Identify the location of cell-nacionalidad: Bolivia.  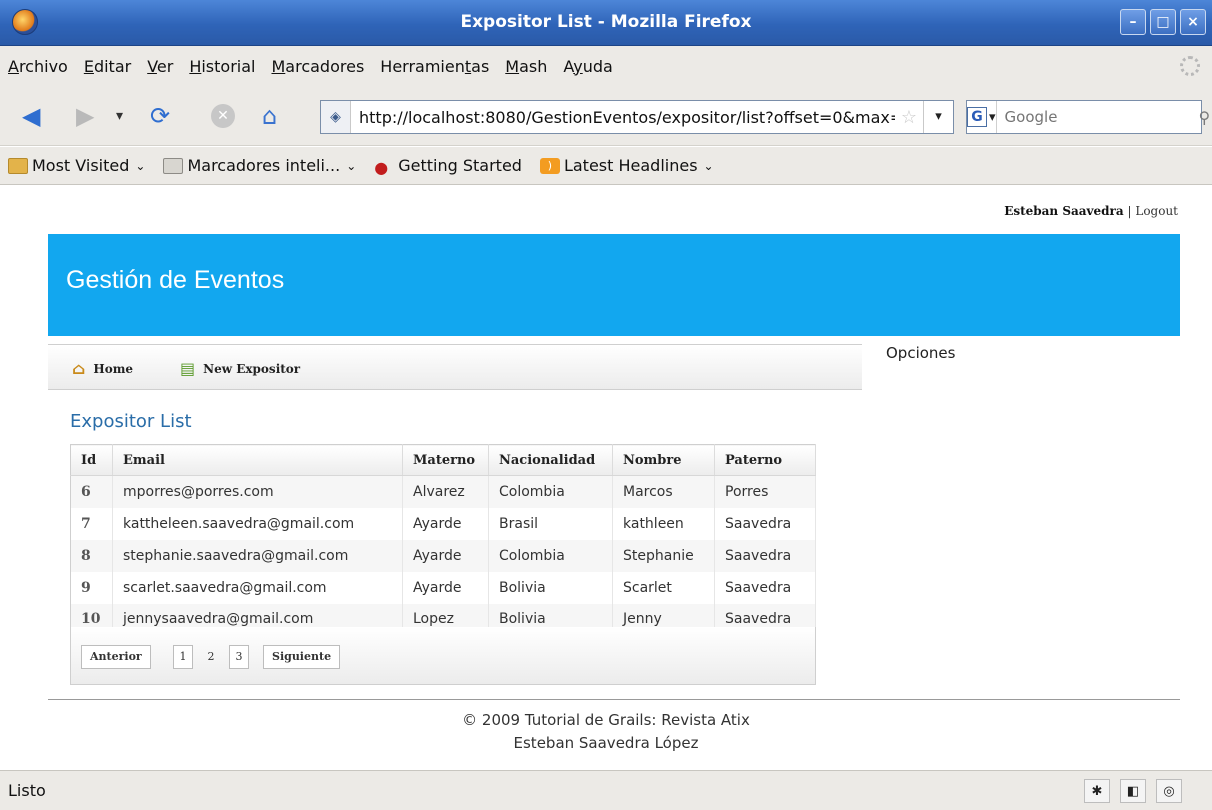
(550, 587).